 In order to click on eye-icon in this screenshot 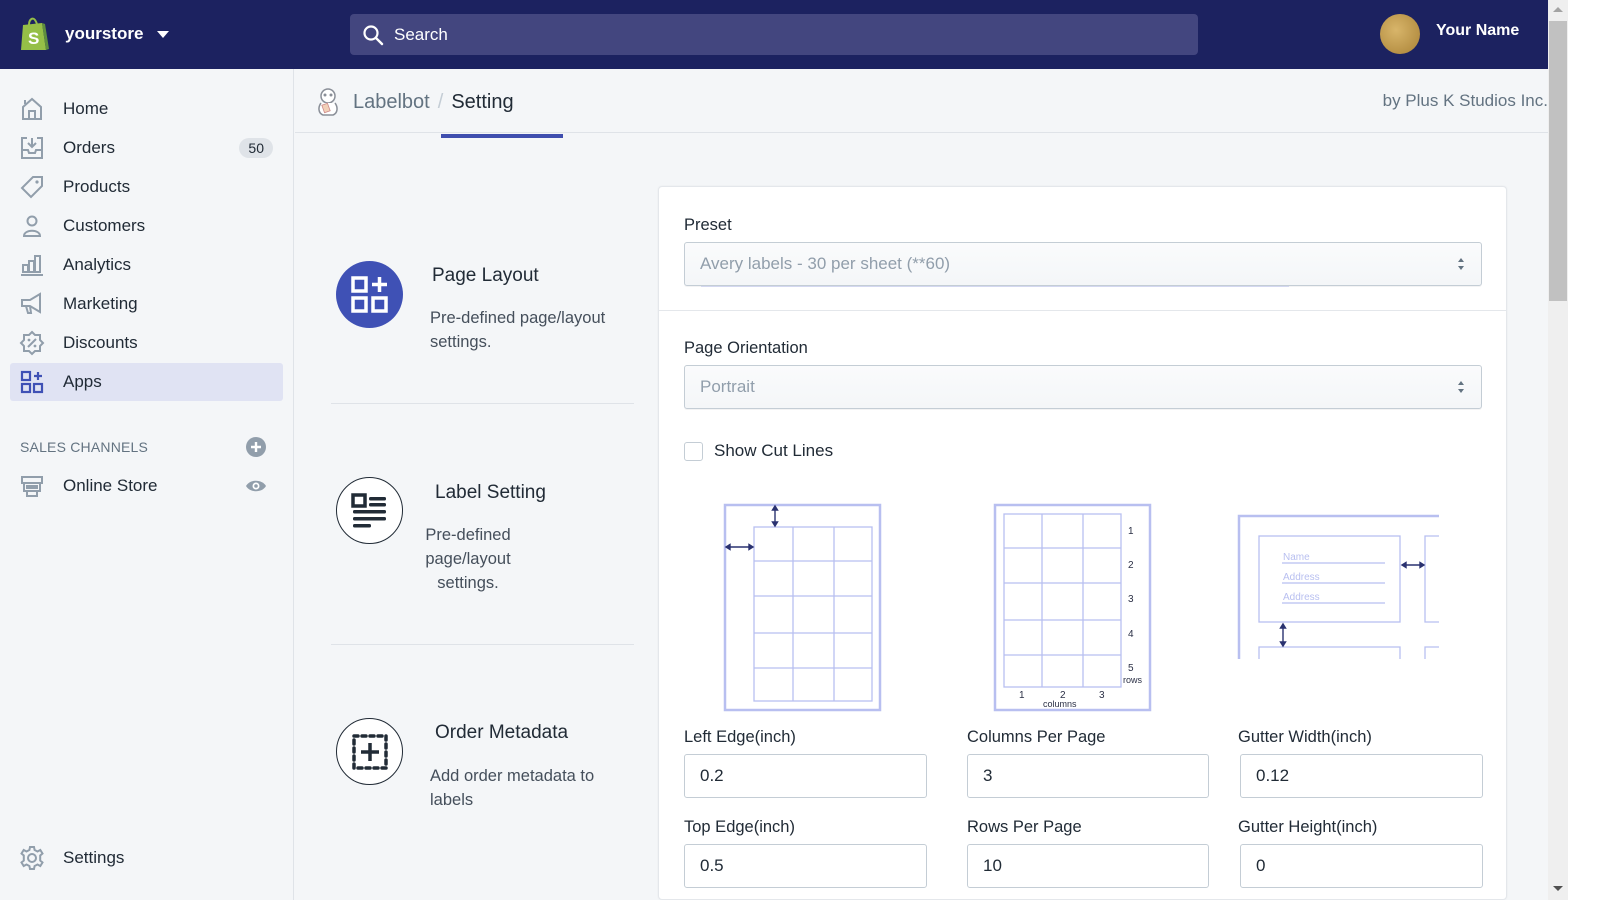, I will do `click(256, 486)`.